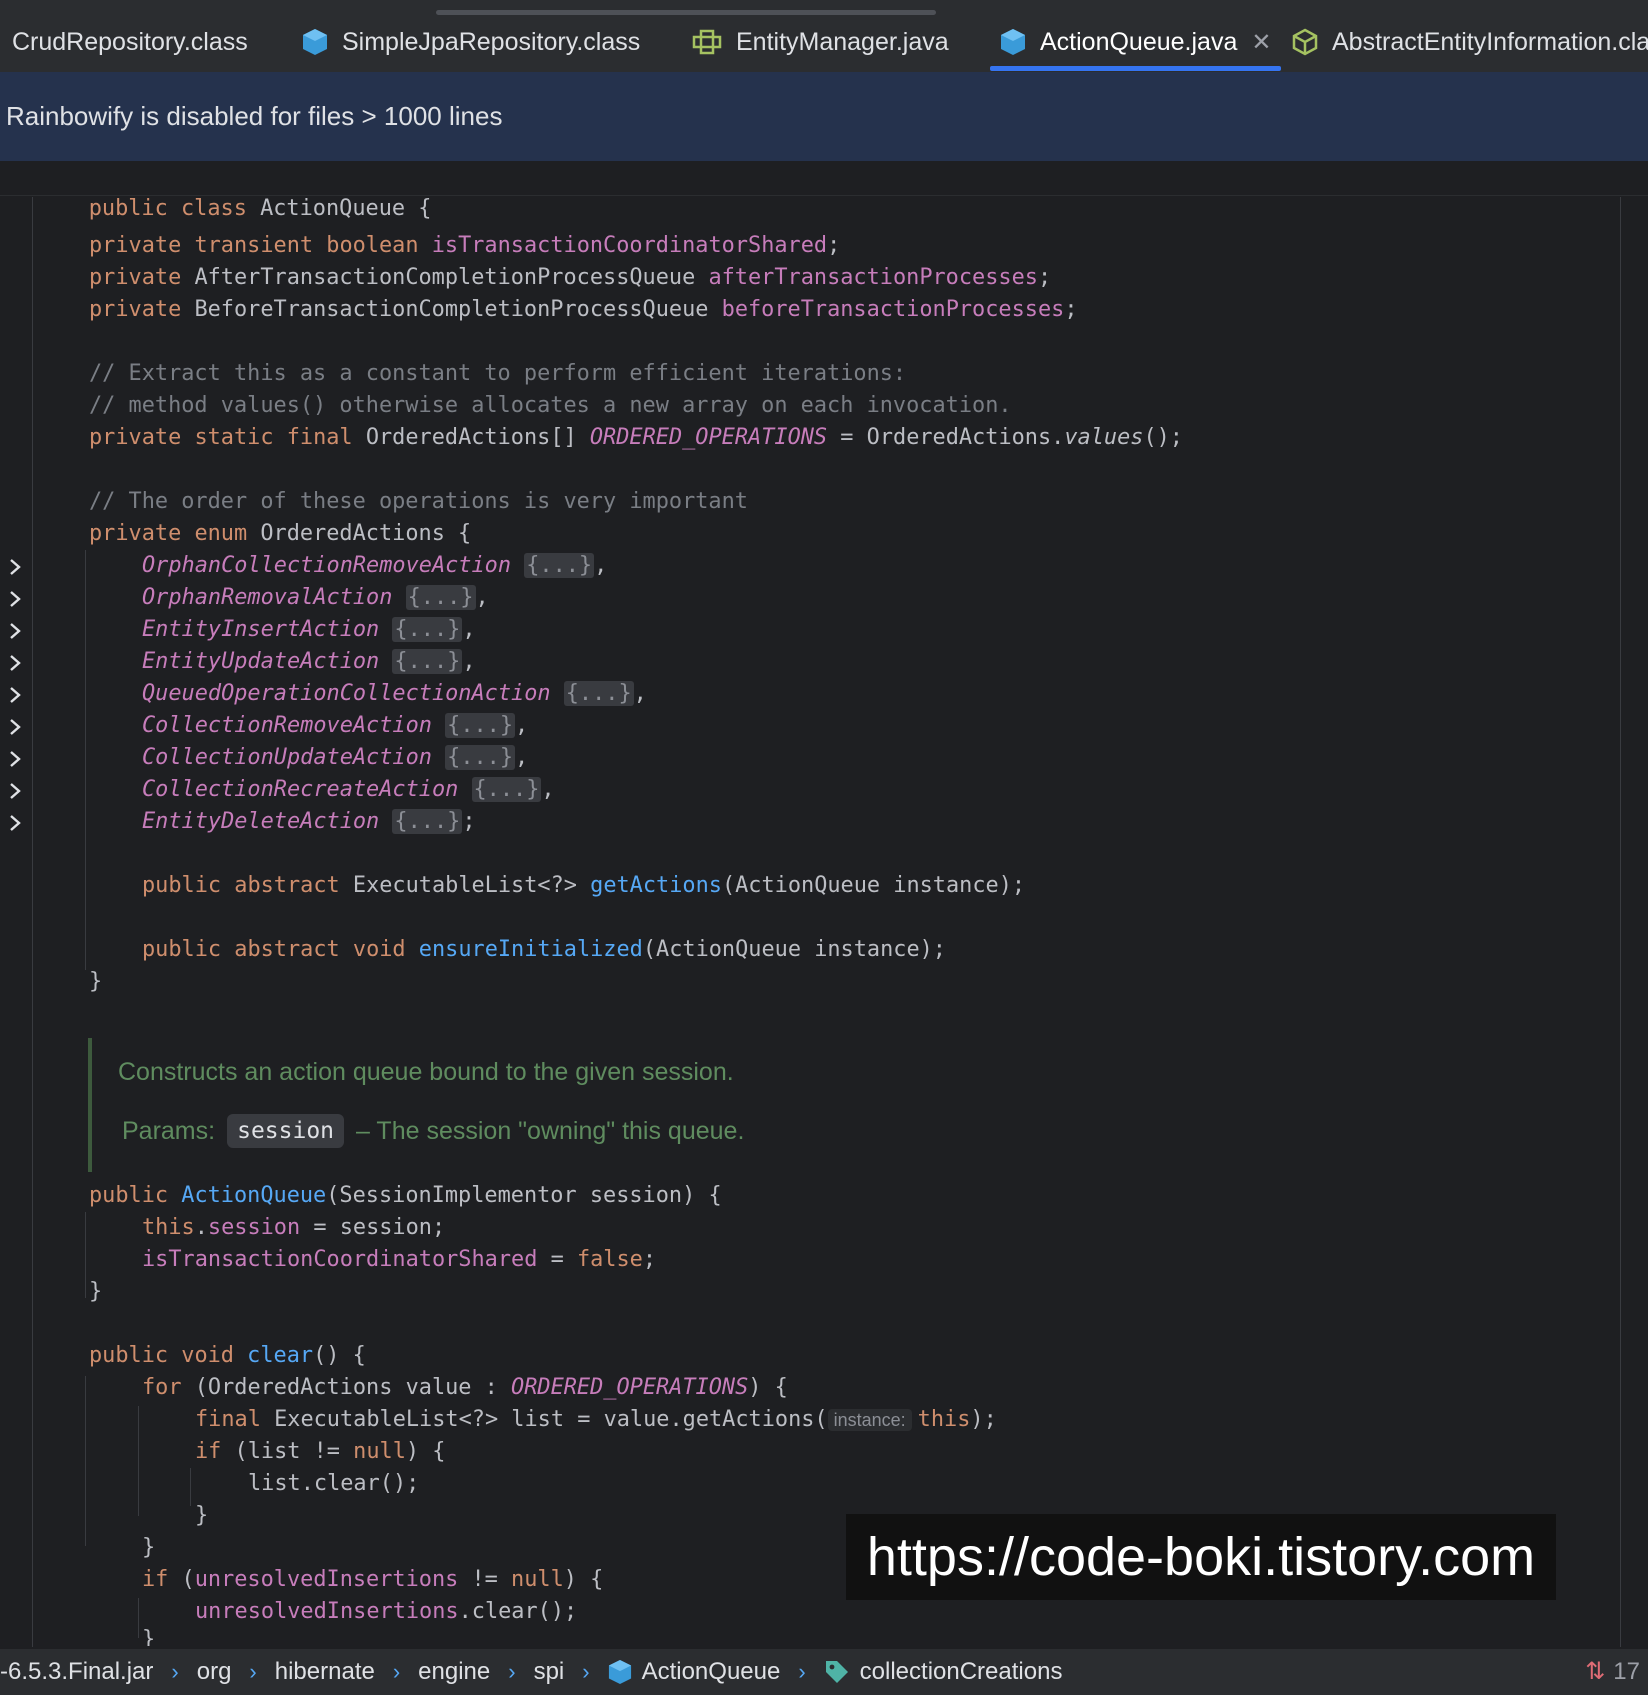  Describe the element at coordinates (286, 1131) in the screenshot. I see `javadoc-param-name: session` at that location.